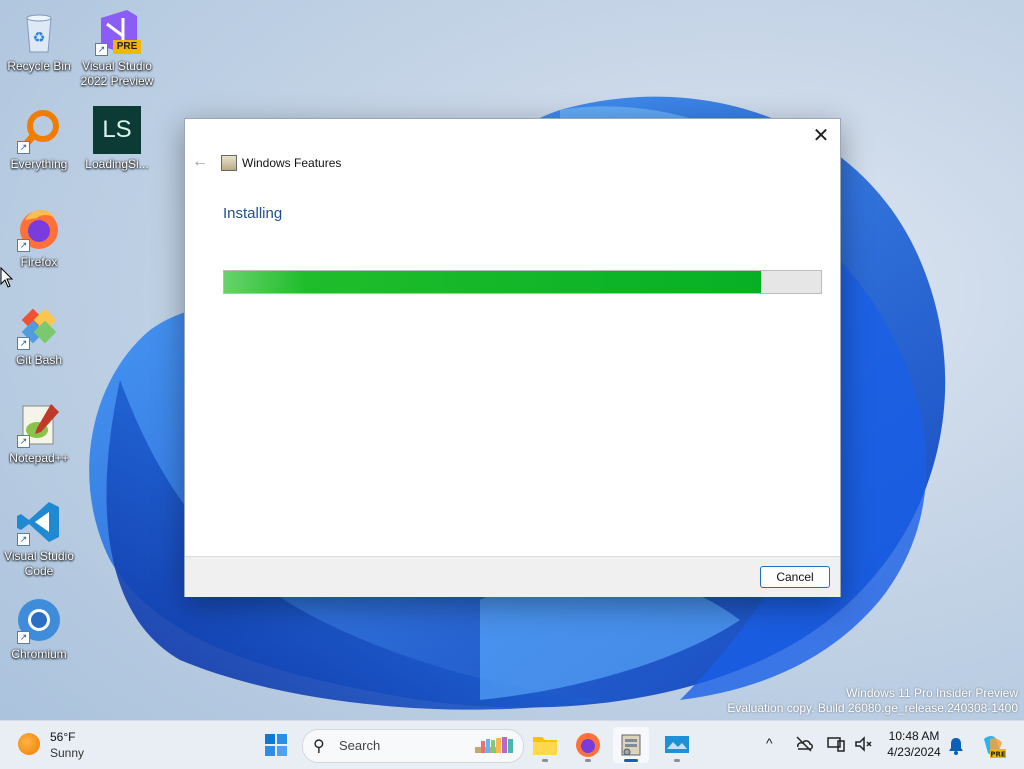 The width and height of the screenshot is (1024, 769). I want to click on sun-icon, so click(29, 744).